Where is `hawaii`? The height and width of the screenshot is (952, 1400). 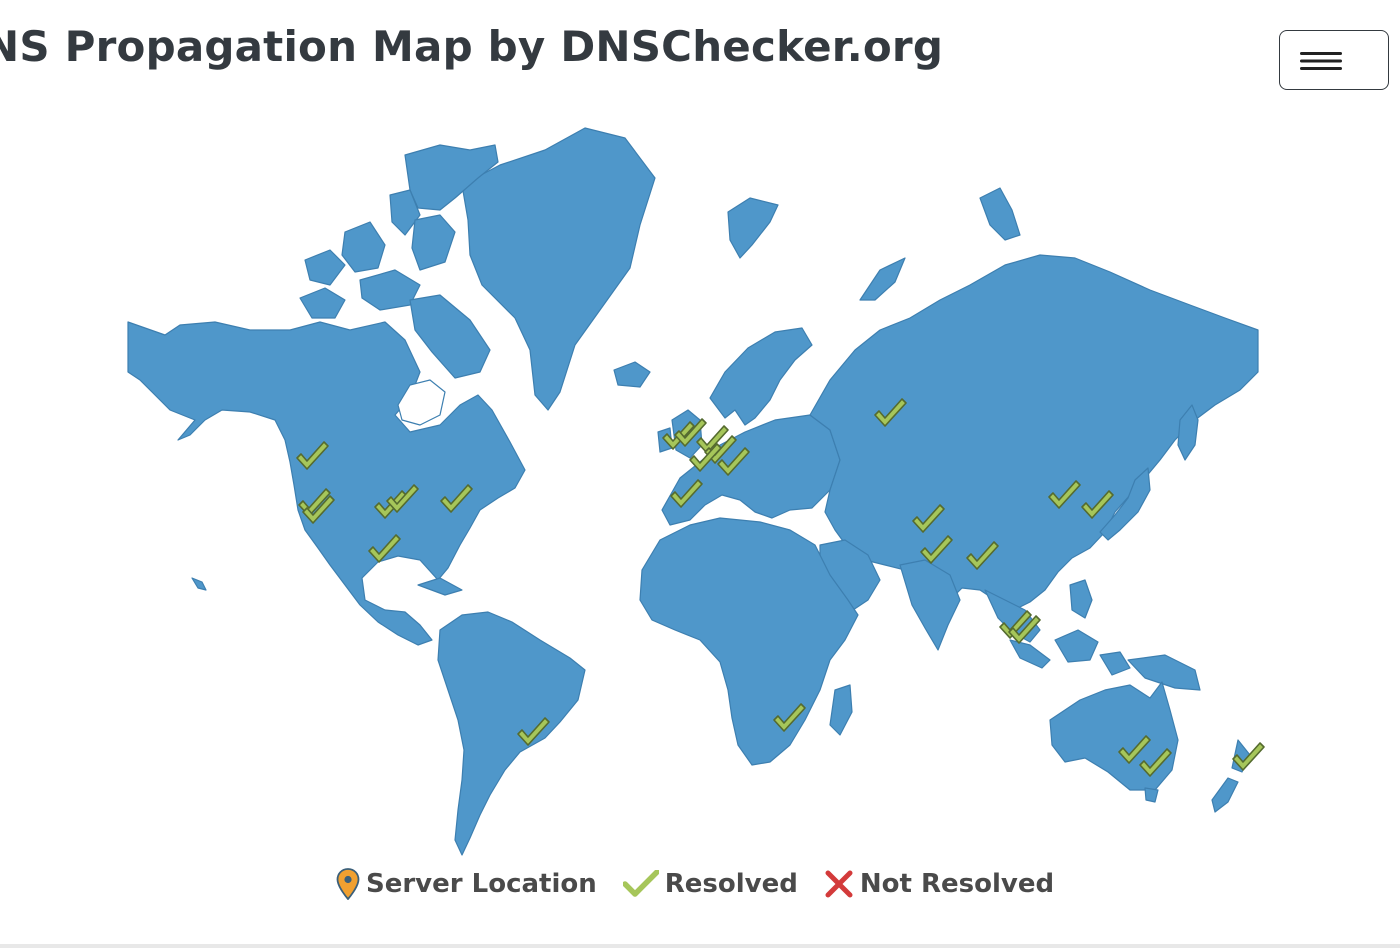 hawaii is located at coordinates (199, 584).